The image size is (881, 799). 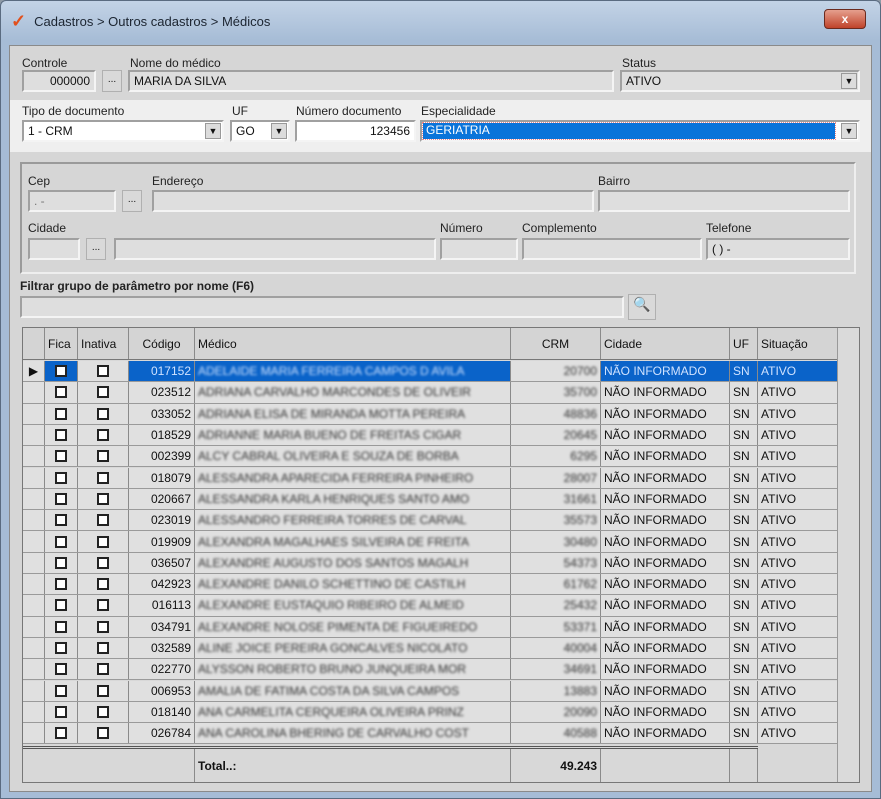 What do you see at coordinates (556, 343) in the screenshot?
I see `header-crm: CRM` at bounding box center [556, 343].